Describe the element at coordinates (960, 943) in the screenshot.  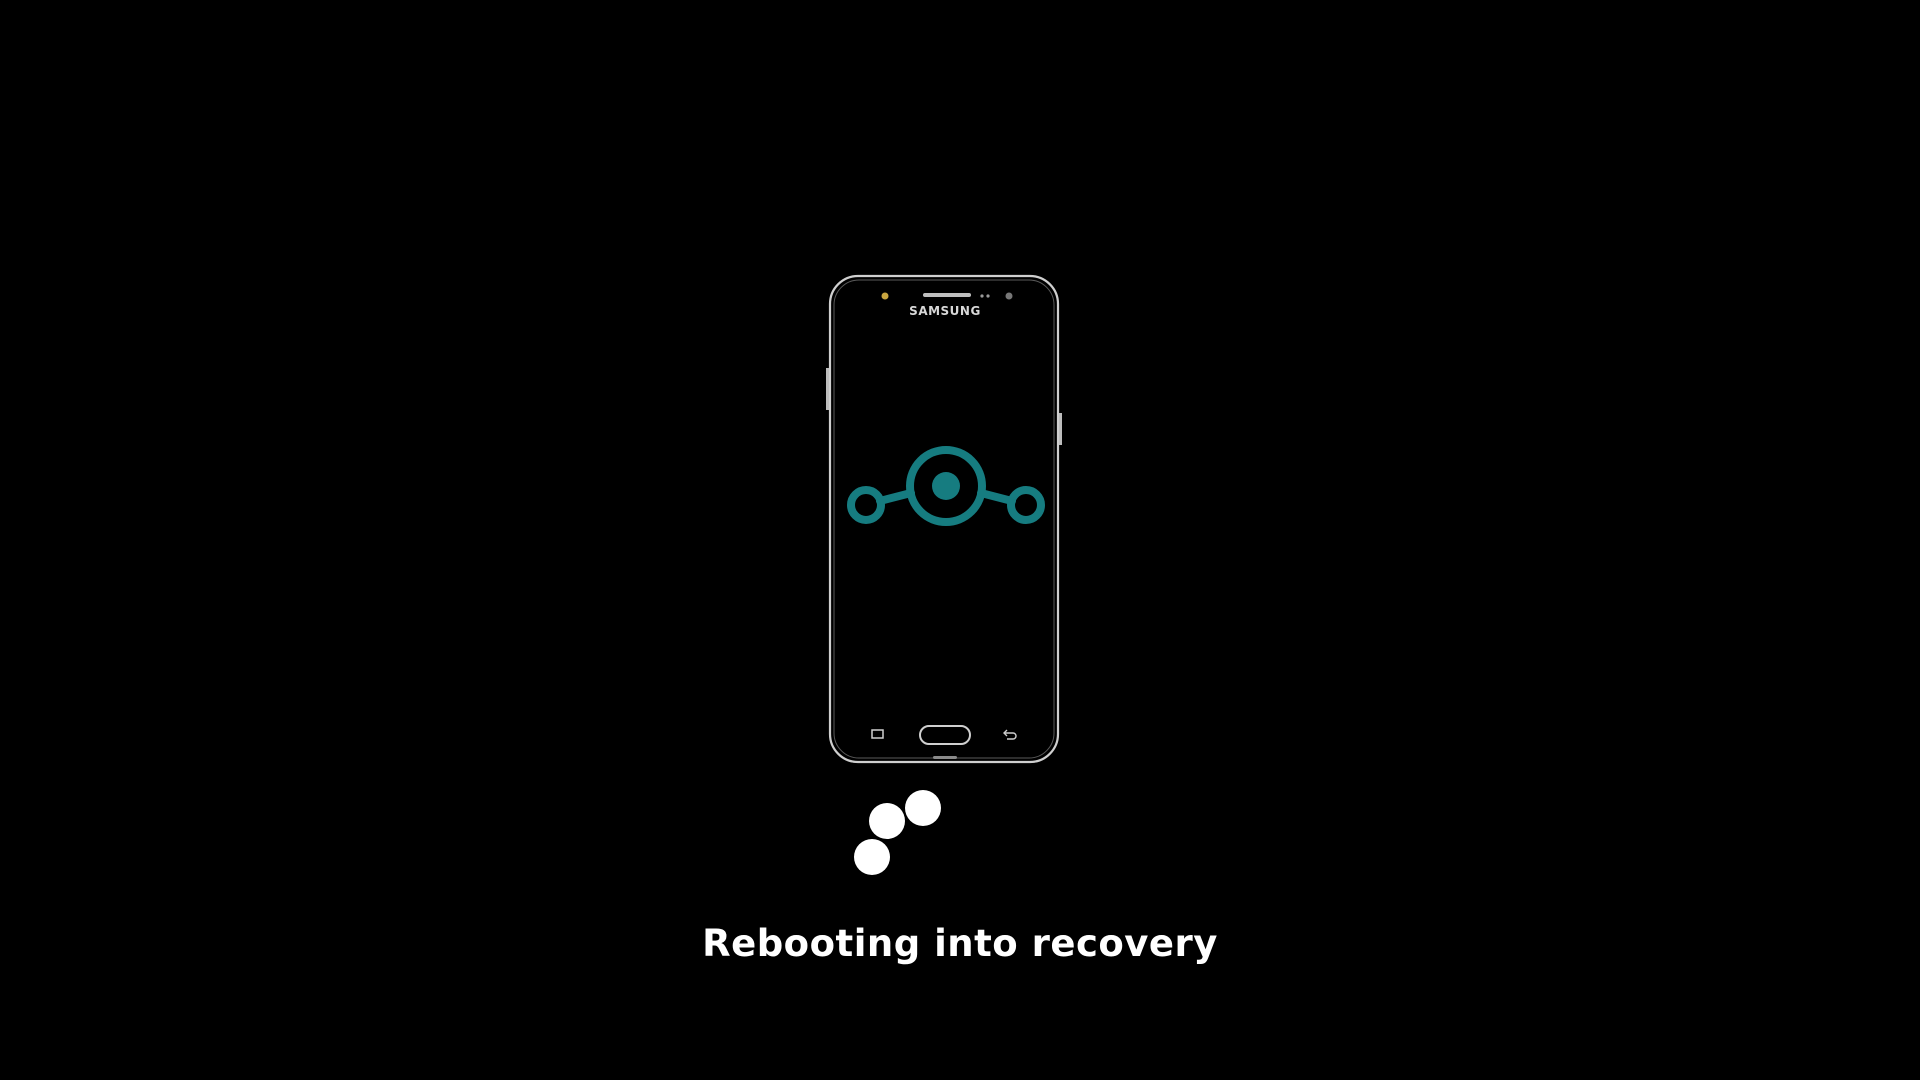
I see `status-message: Rebooting into recovery` at that location.